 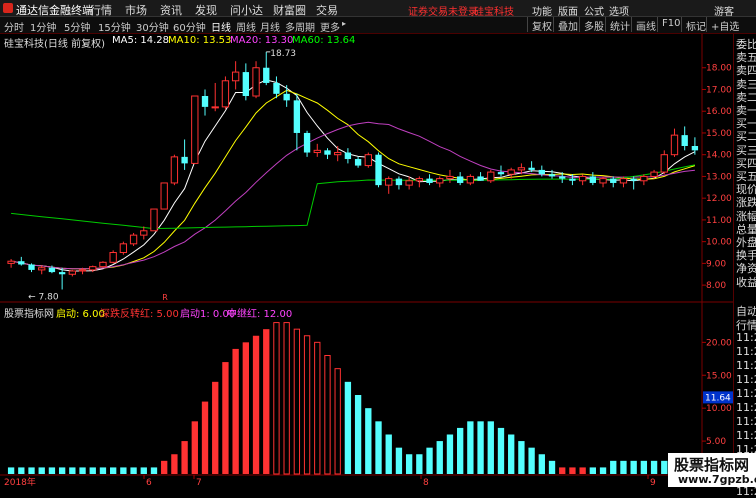 What do you see at coordinates (80, 314) in the screenshot?
I see `indicator-legend-qidong: 启动: 6.00` at bounding box center [80, 314].